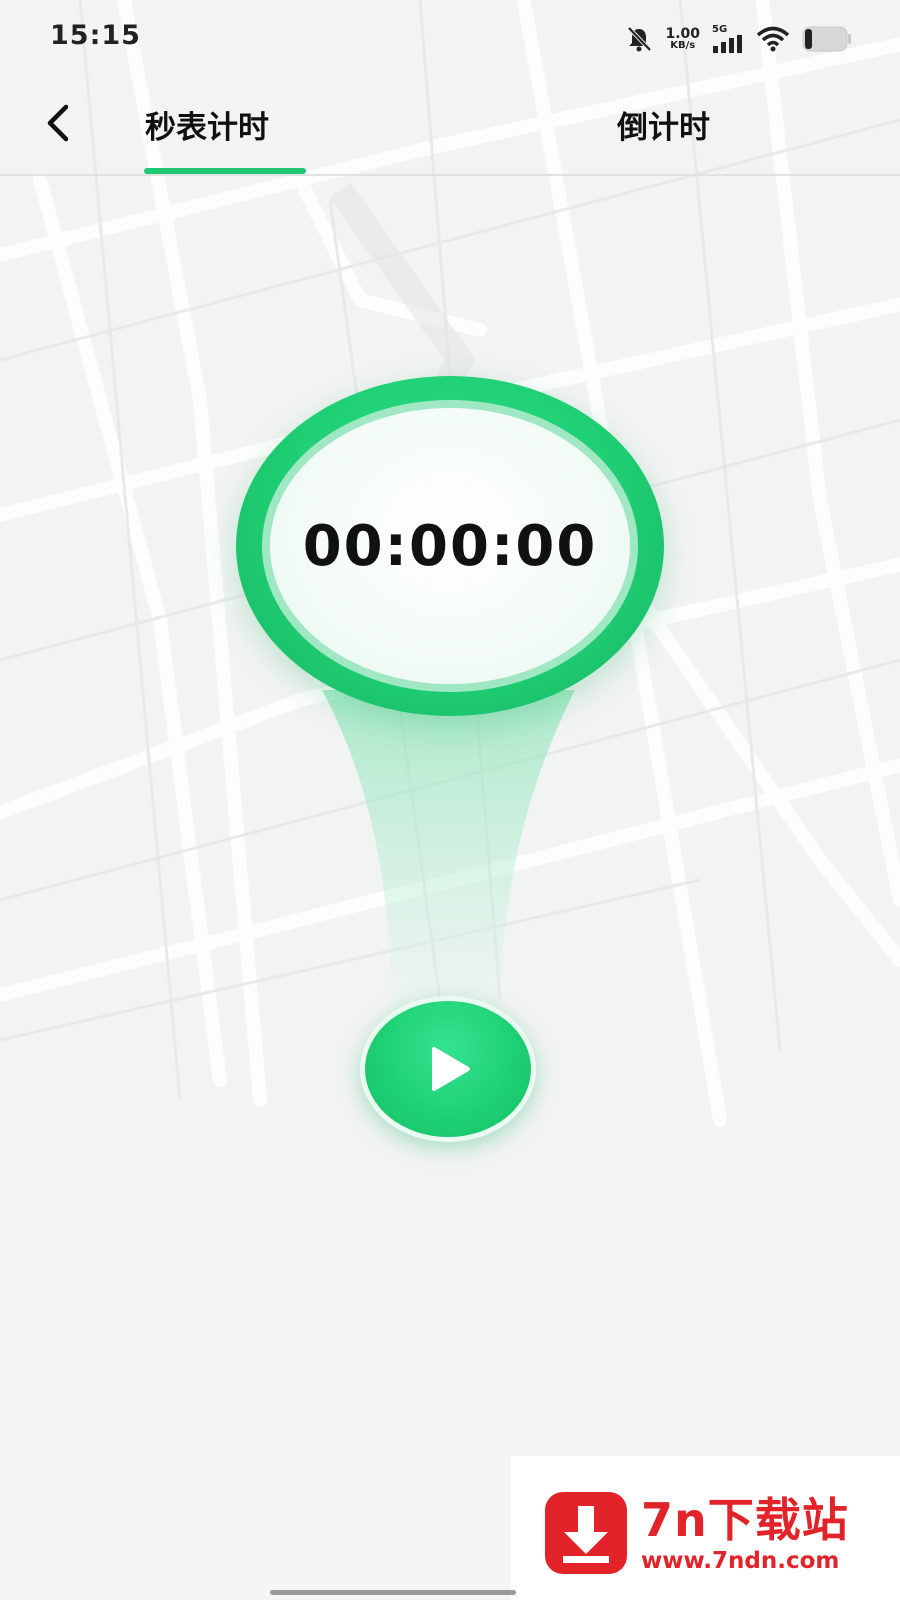 The height and width of the screenshot is (1600, 900). What do you see at coordinates (826, 39) in the screenshot?
I see `battery-icon` at bounding box center [826, 39].